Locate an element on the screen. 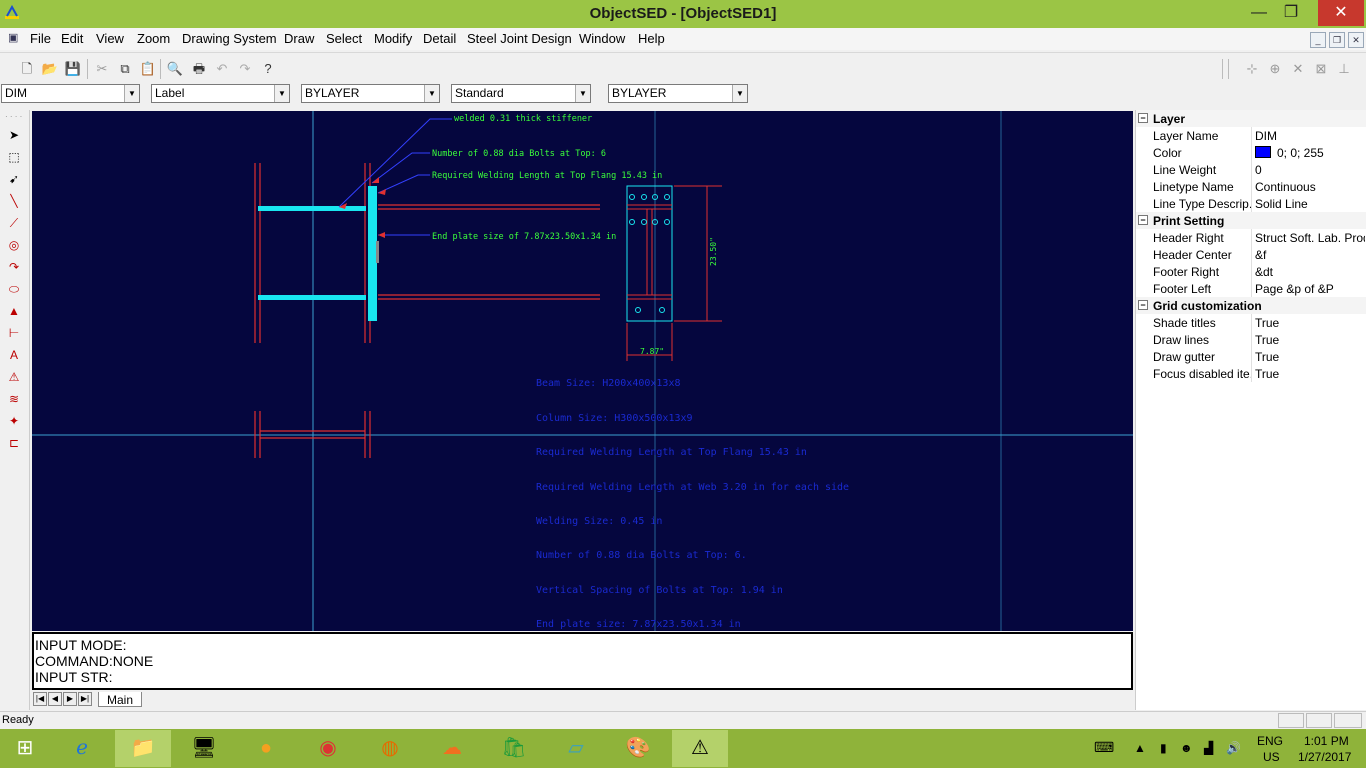  battery-icon: ▮ is located at coordinates (1163, 748).